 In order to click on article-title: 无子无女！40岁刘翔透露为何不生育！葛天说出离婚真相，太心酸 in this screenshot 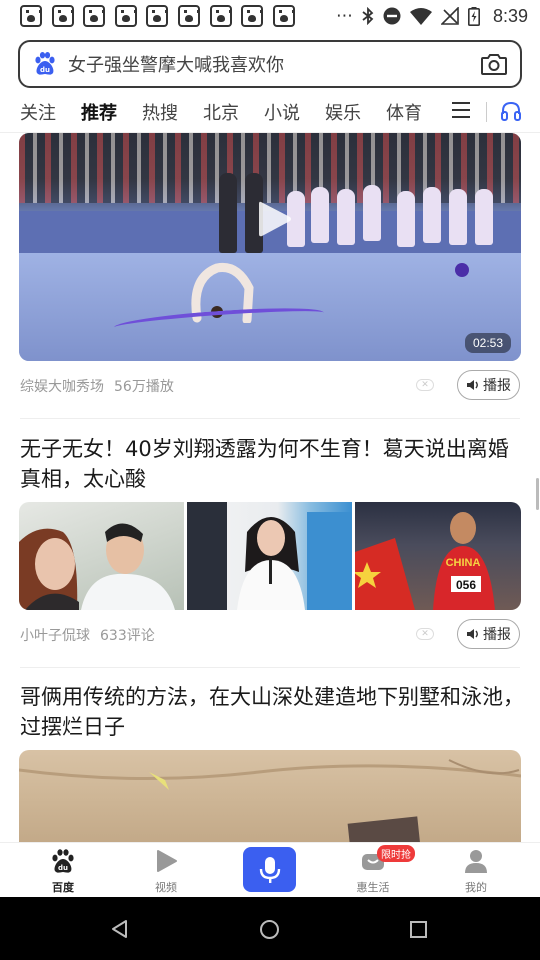, I will do `click(272, 464)`.